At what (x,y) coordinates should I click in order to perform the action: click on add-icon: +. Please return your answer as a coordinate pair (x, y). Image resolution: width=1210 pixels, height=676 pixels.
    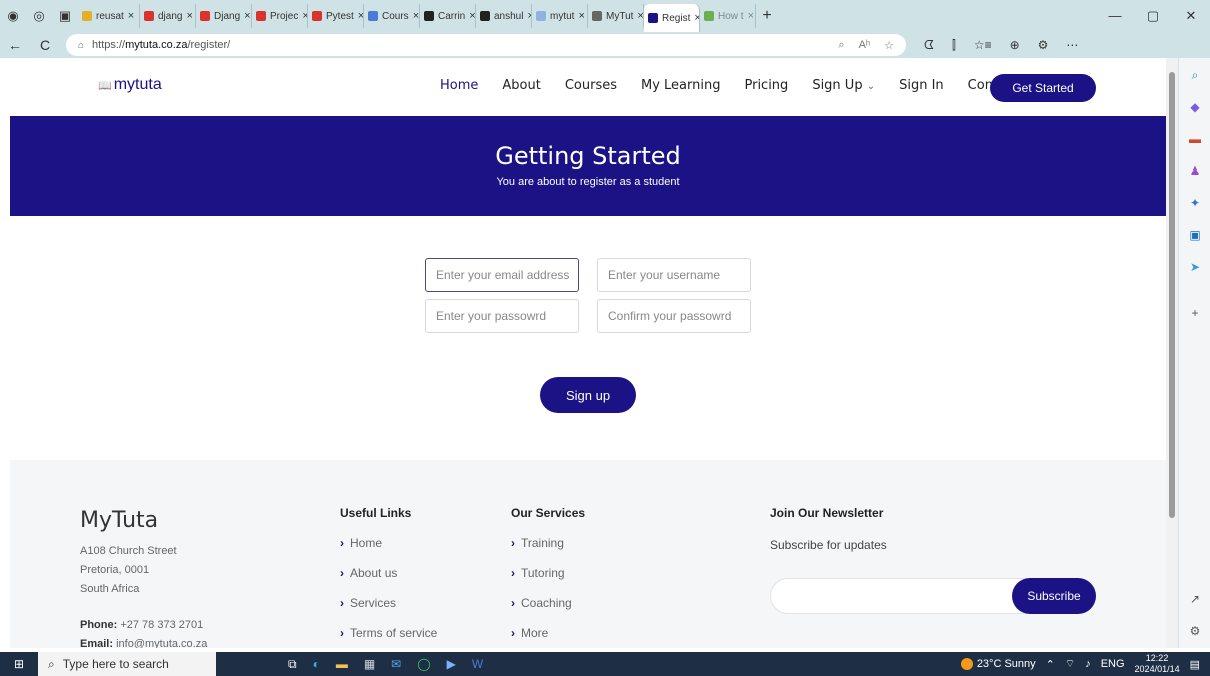
    Looking at the image, I should click on (1195, 313).